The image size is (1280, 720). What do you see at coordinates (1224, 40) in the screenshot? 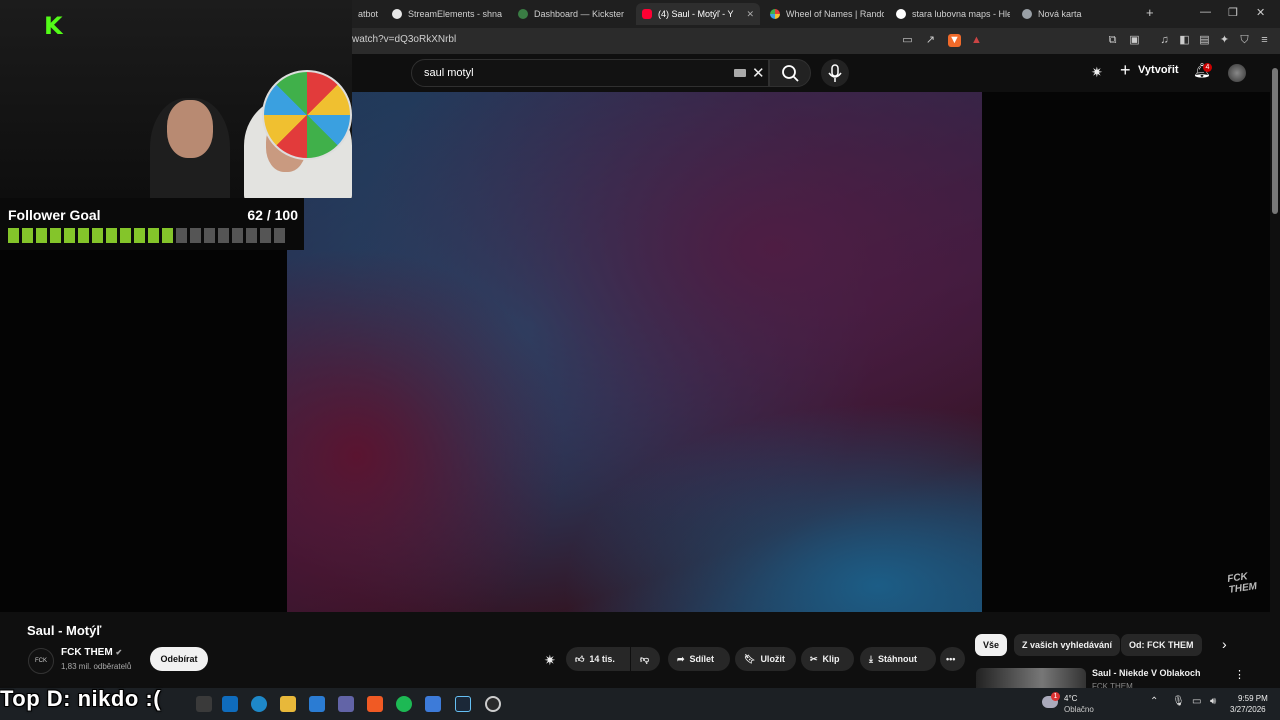
I see `leo-ai-icon: ✦` at bounding box center [1224, 40].